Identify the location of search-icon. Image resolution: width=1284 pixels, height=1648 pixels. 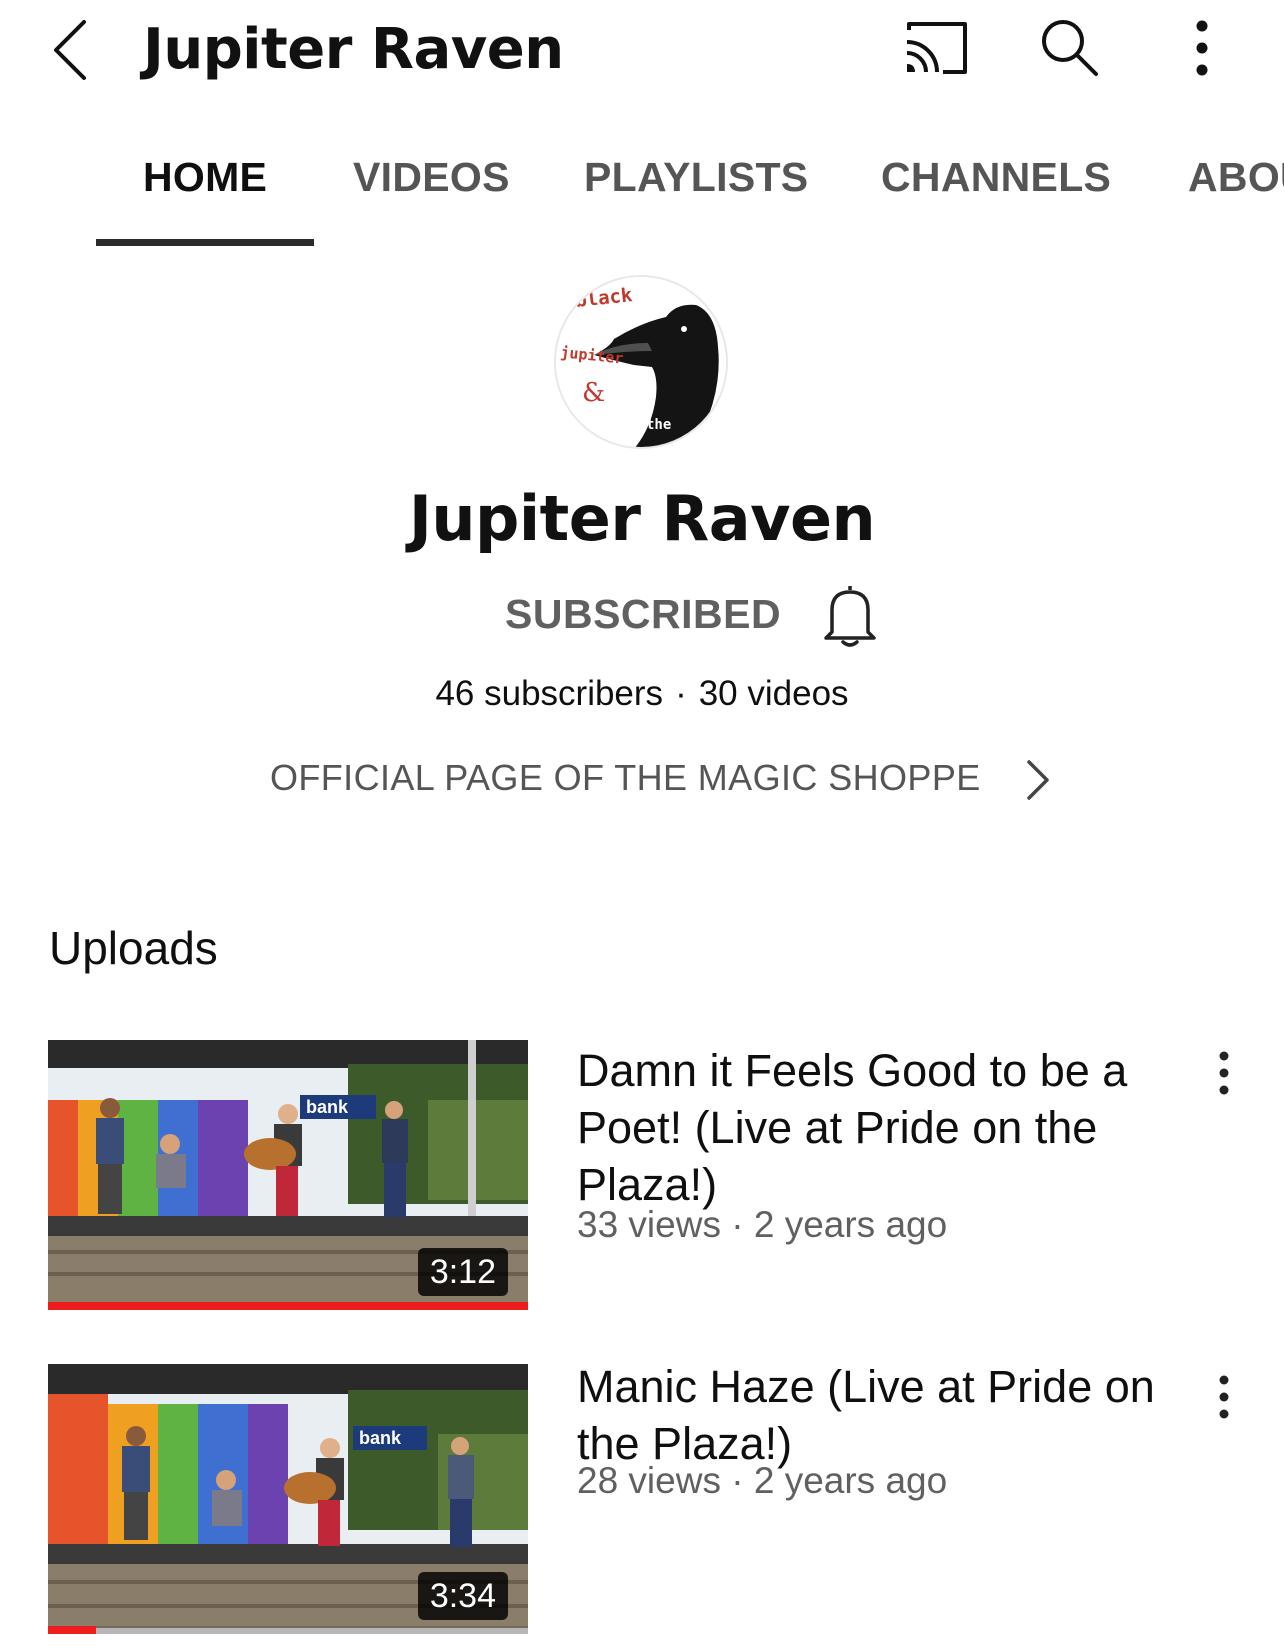
(1070, 48).